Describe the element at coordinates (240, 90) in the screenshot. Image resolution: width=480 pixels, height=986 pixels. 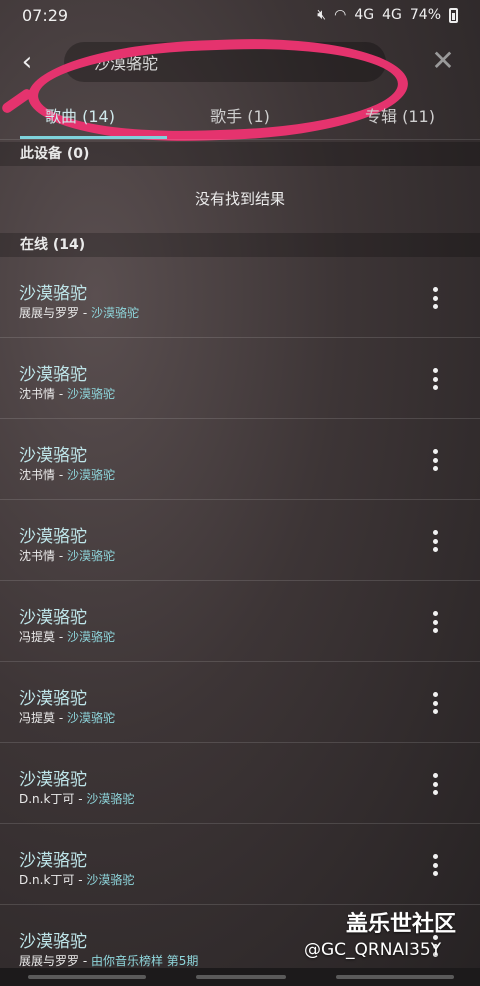
I see `search-header: ‹ 沙漠骆驼 ✕` at that location.